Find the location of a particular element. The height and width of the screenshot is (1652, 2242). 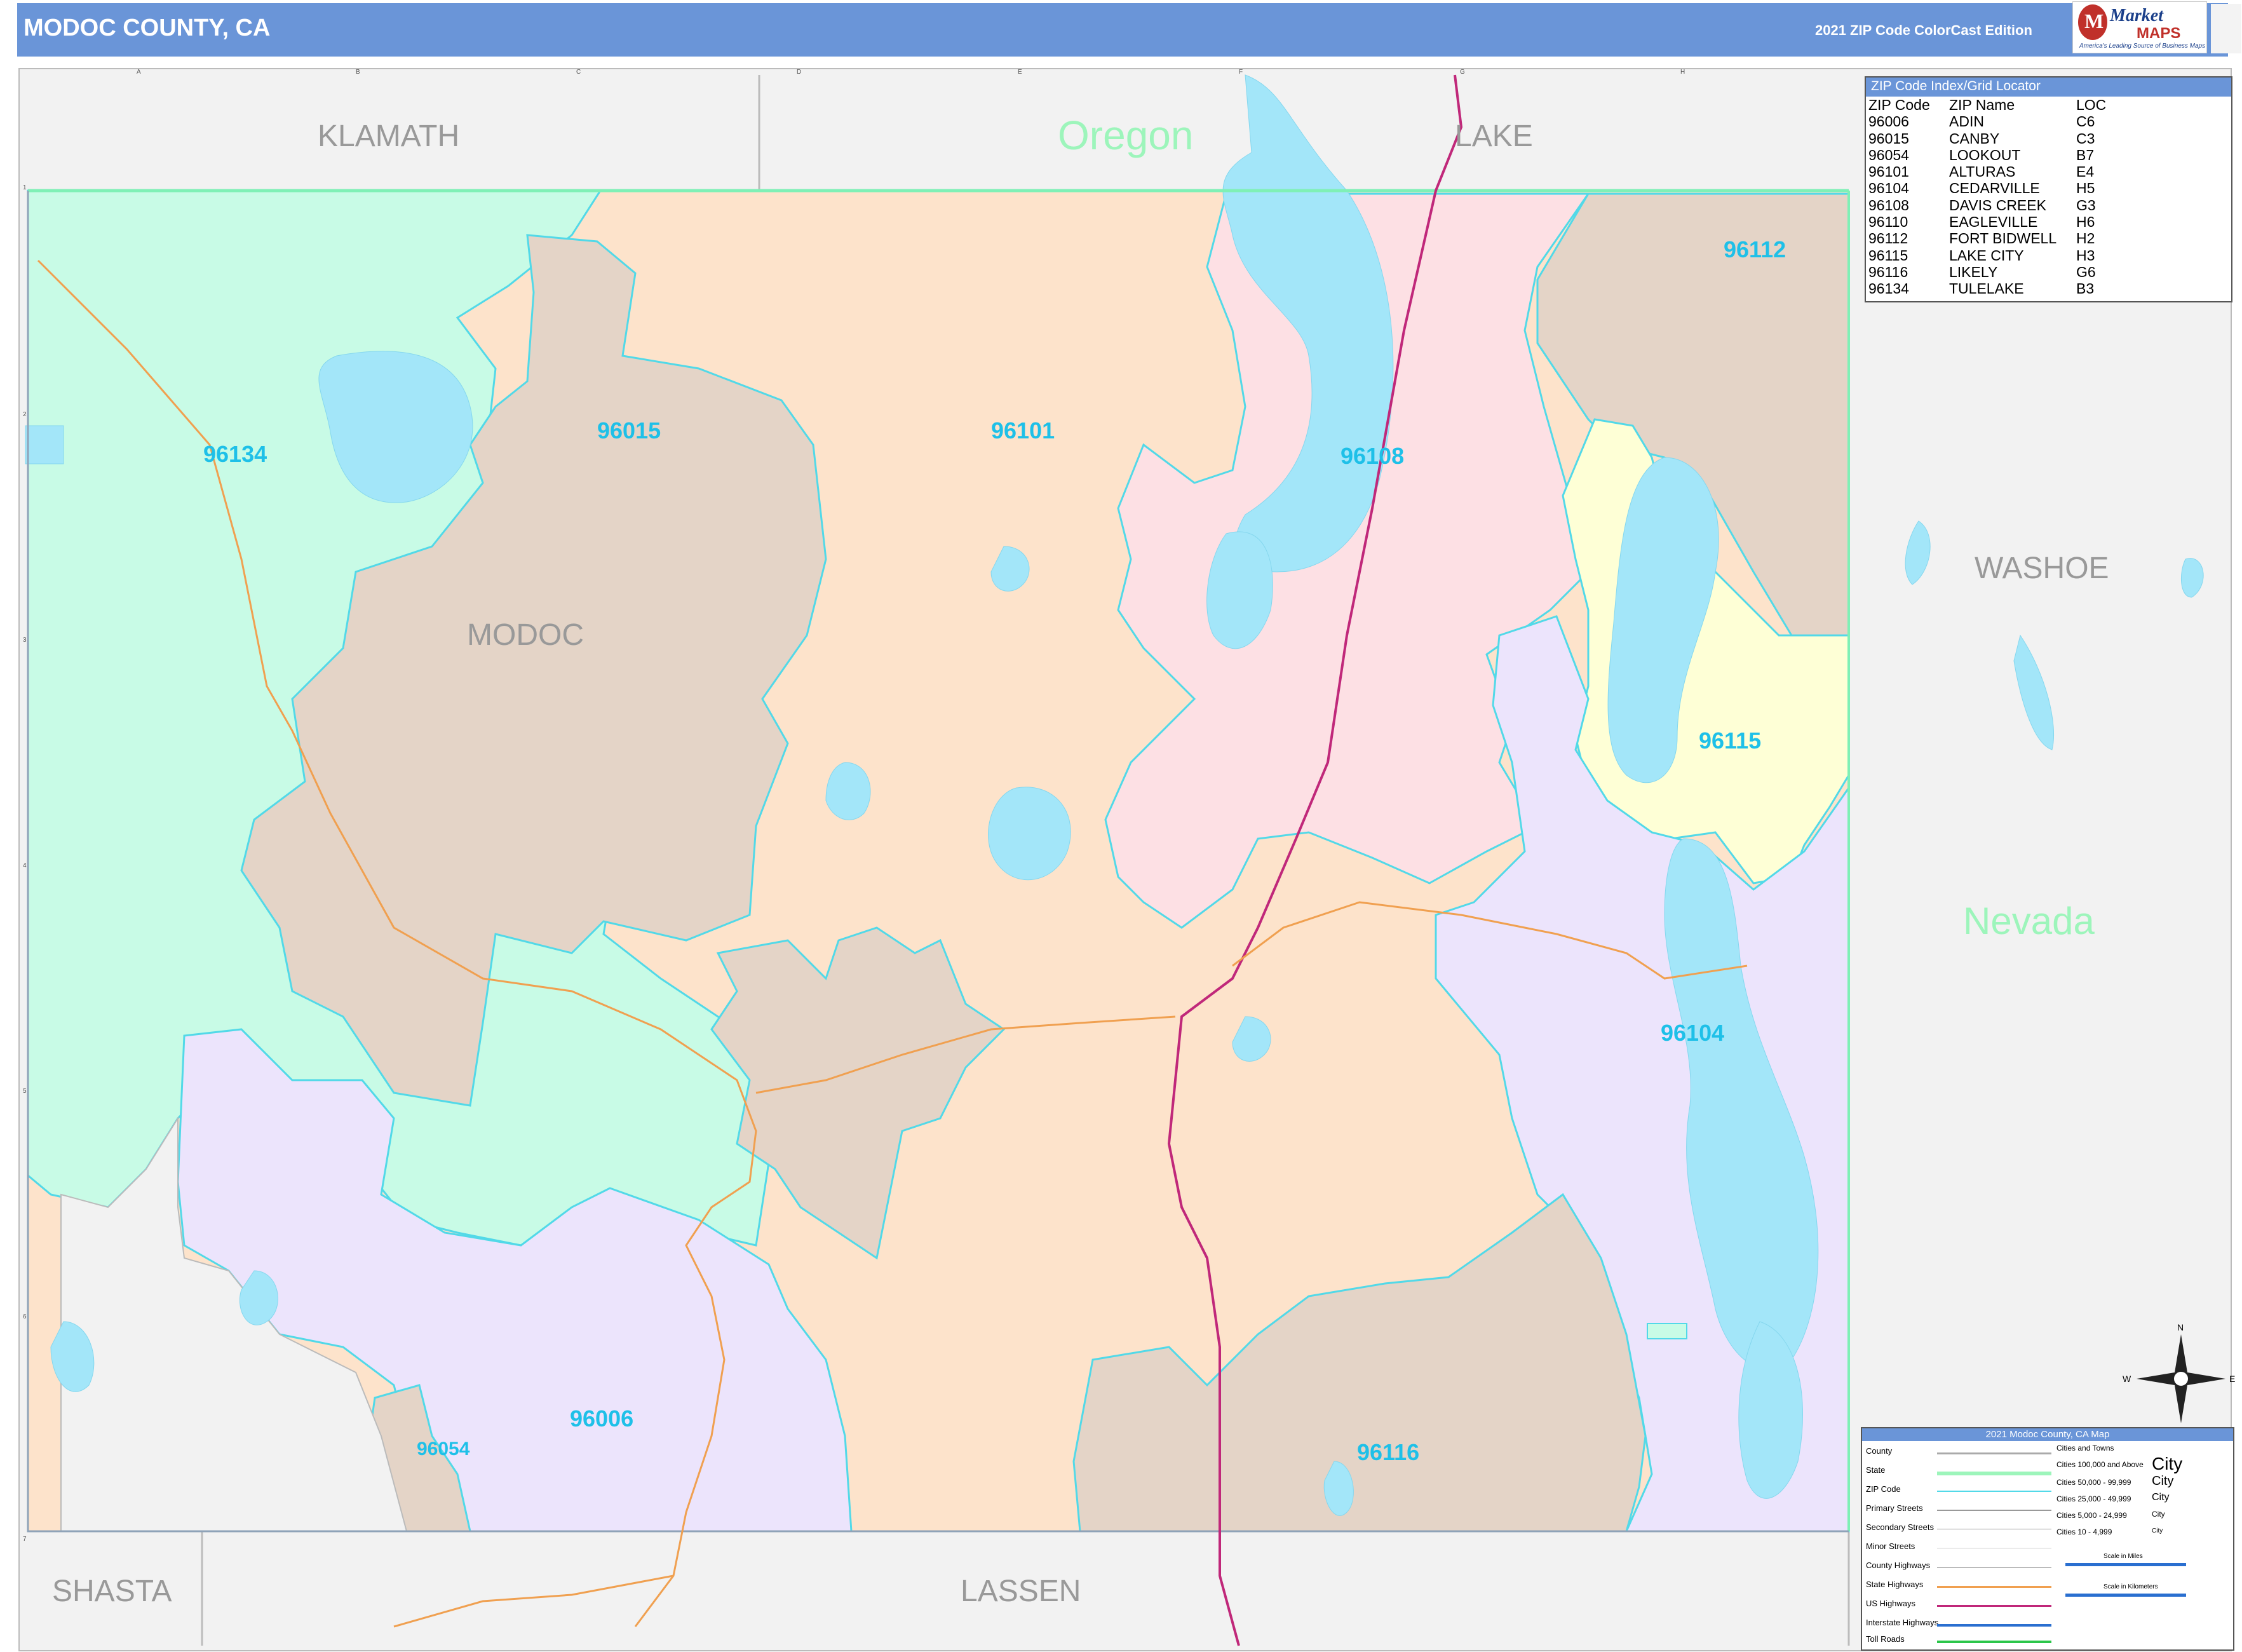

county-label-shasta: SHASTA is located at coordinates (112, 1591).